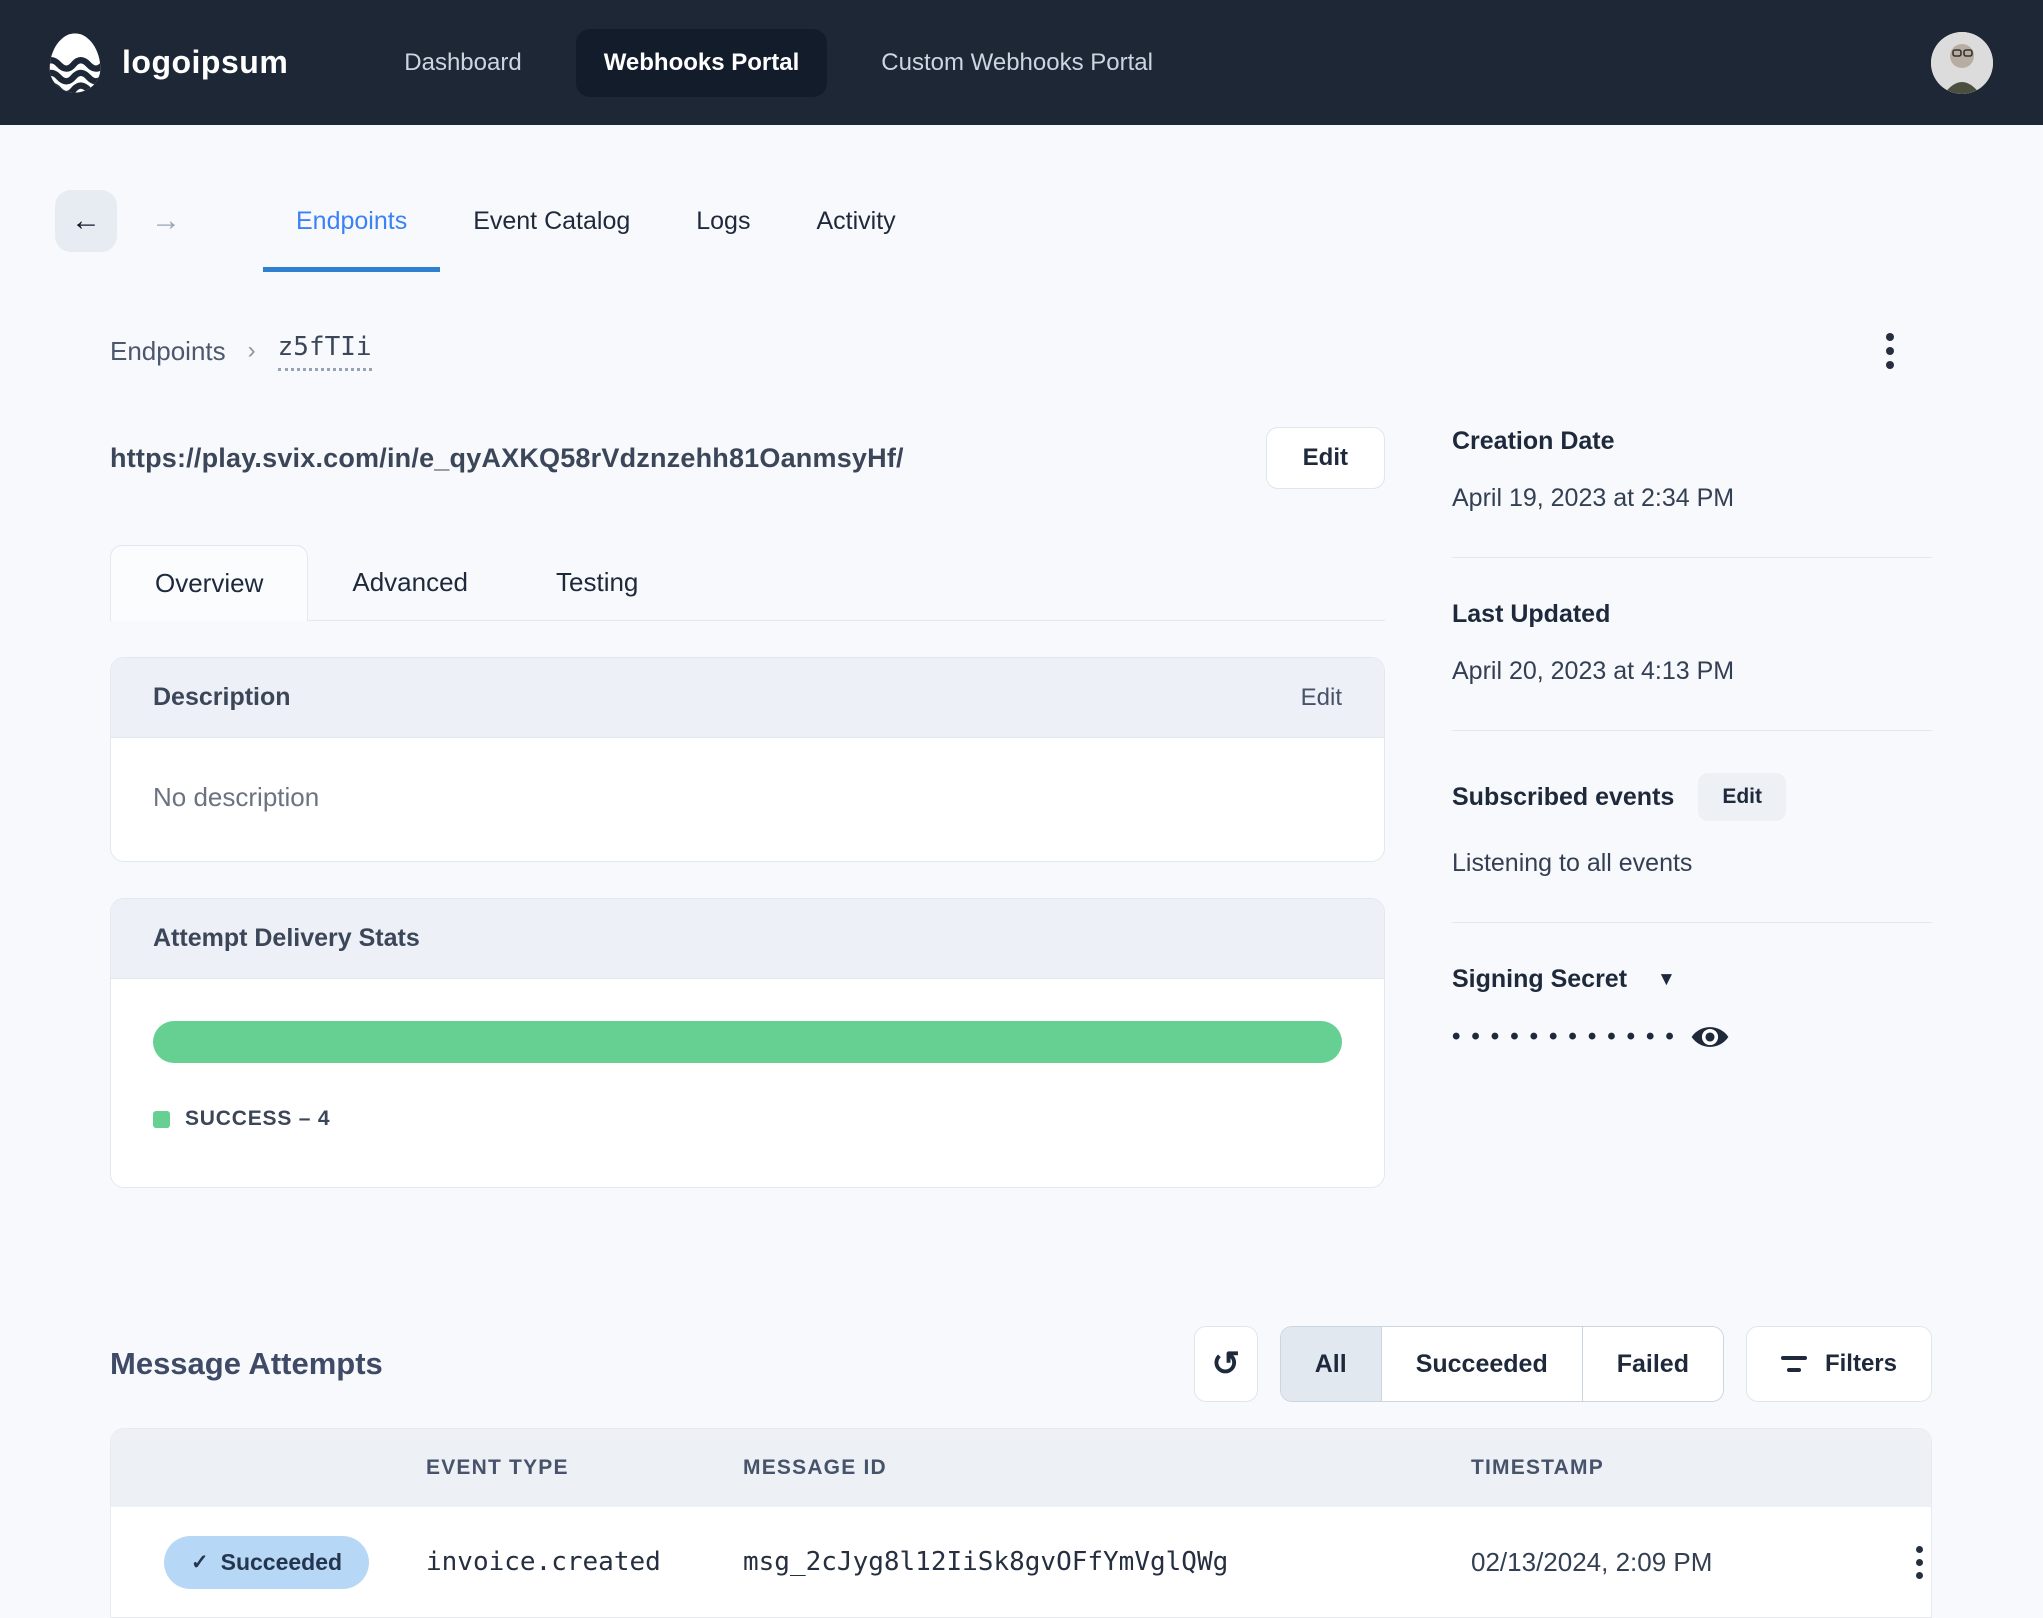 Image resolution: width=2043 pixels, height=1618 pixels. I want to click on creation-date-value: April 19, 2023 at 2:34 PM, so click(1593, 498).